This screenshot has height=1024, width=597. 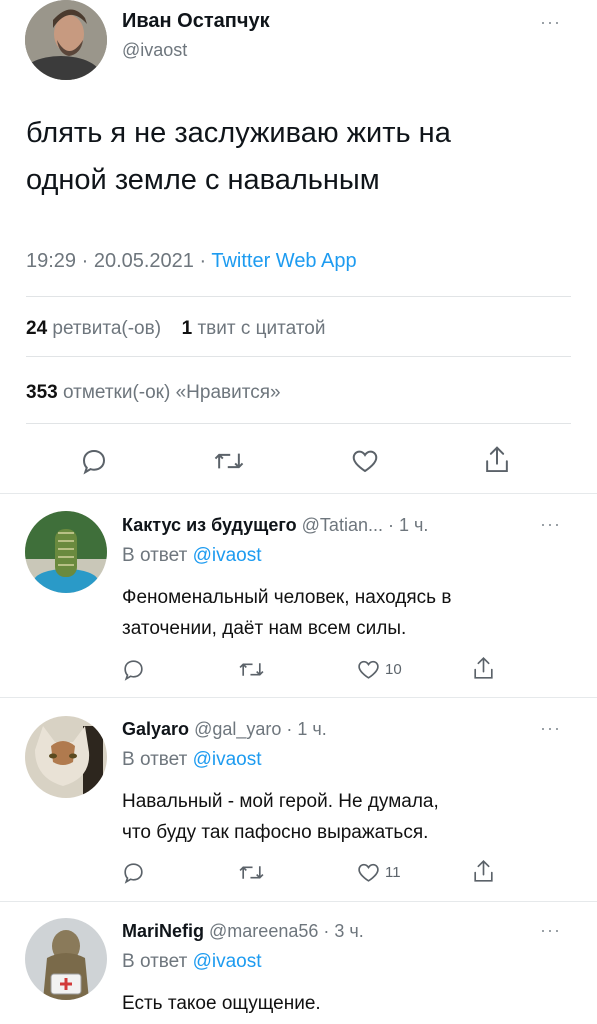 I want to click on quotes-label: твит с цитатой, so click(x=261, y=328).